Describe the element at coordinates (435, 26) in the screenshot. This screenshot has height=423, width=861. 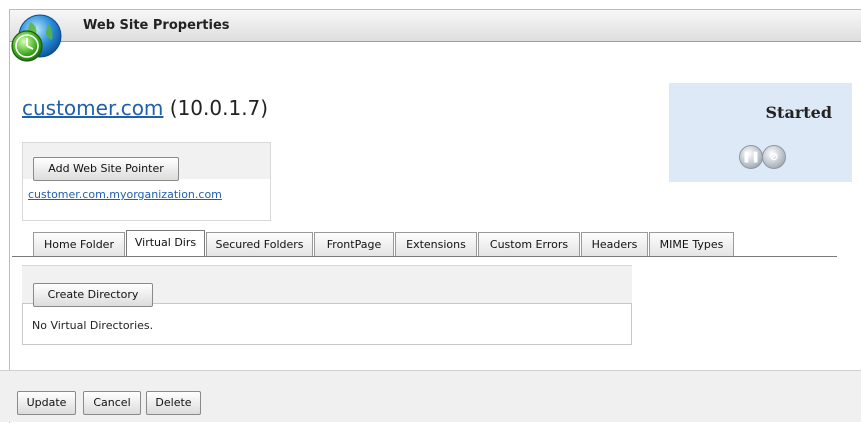
I see `title-bar: Web Site Properties` at that location.